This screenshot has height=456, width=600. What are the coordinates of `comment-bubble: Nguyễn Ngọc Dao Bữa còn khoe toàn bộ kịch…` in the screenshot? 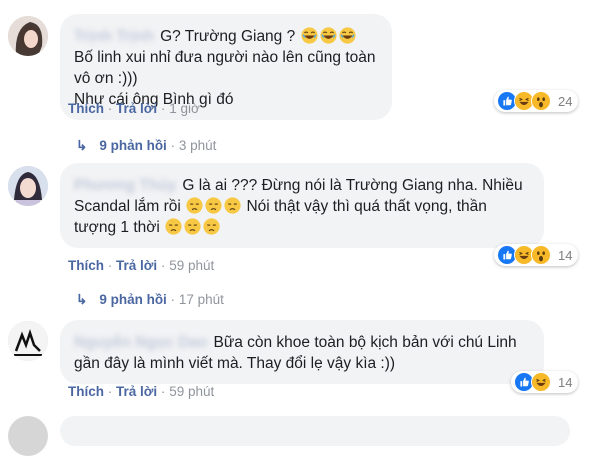 It's located at (302, 352).